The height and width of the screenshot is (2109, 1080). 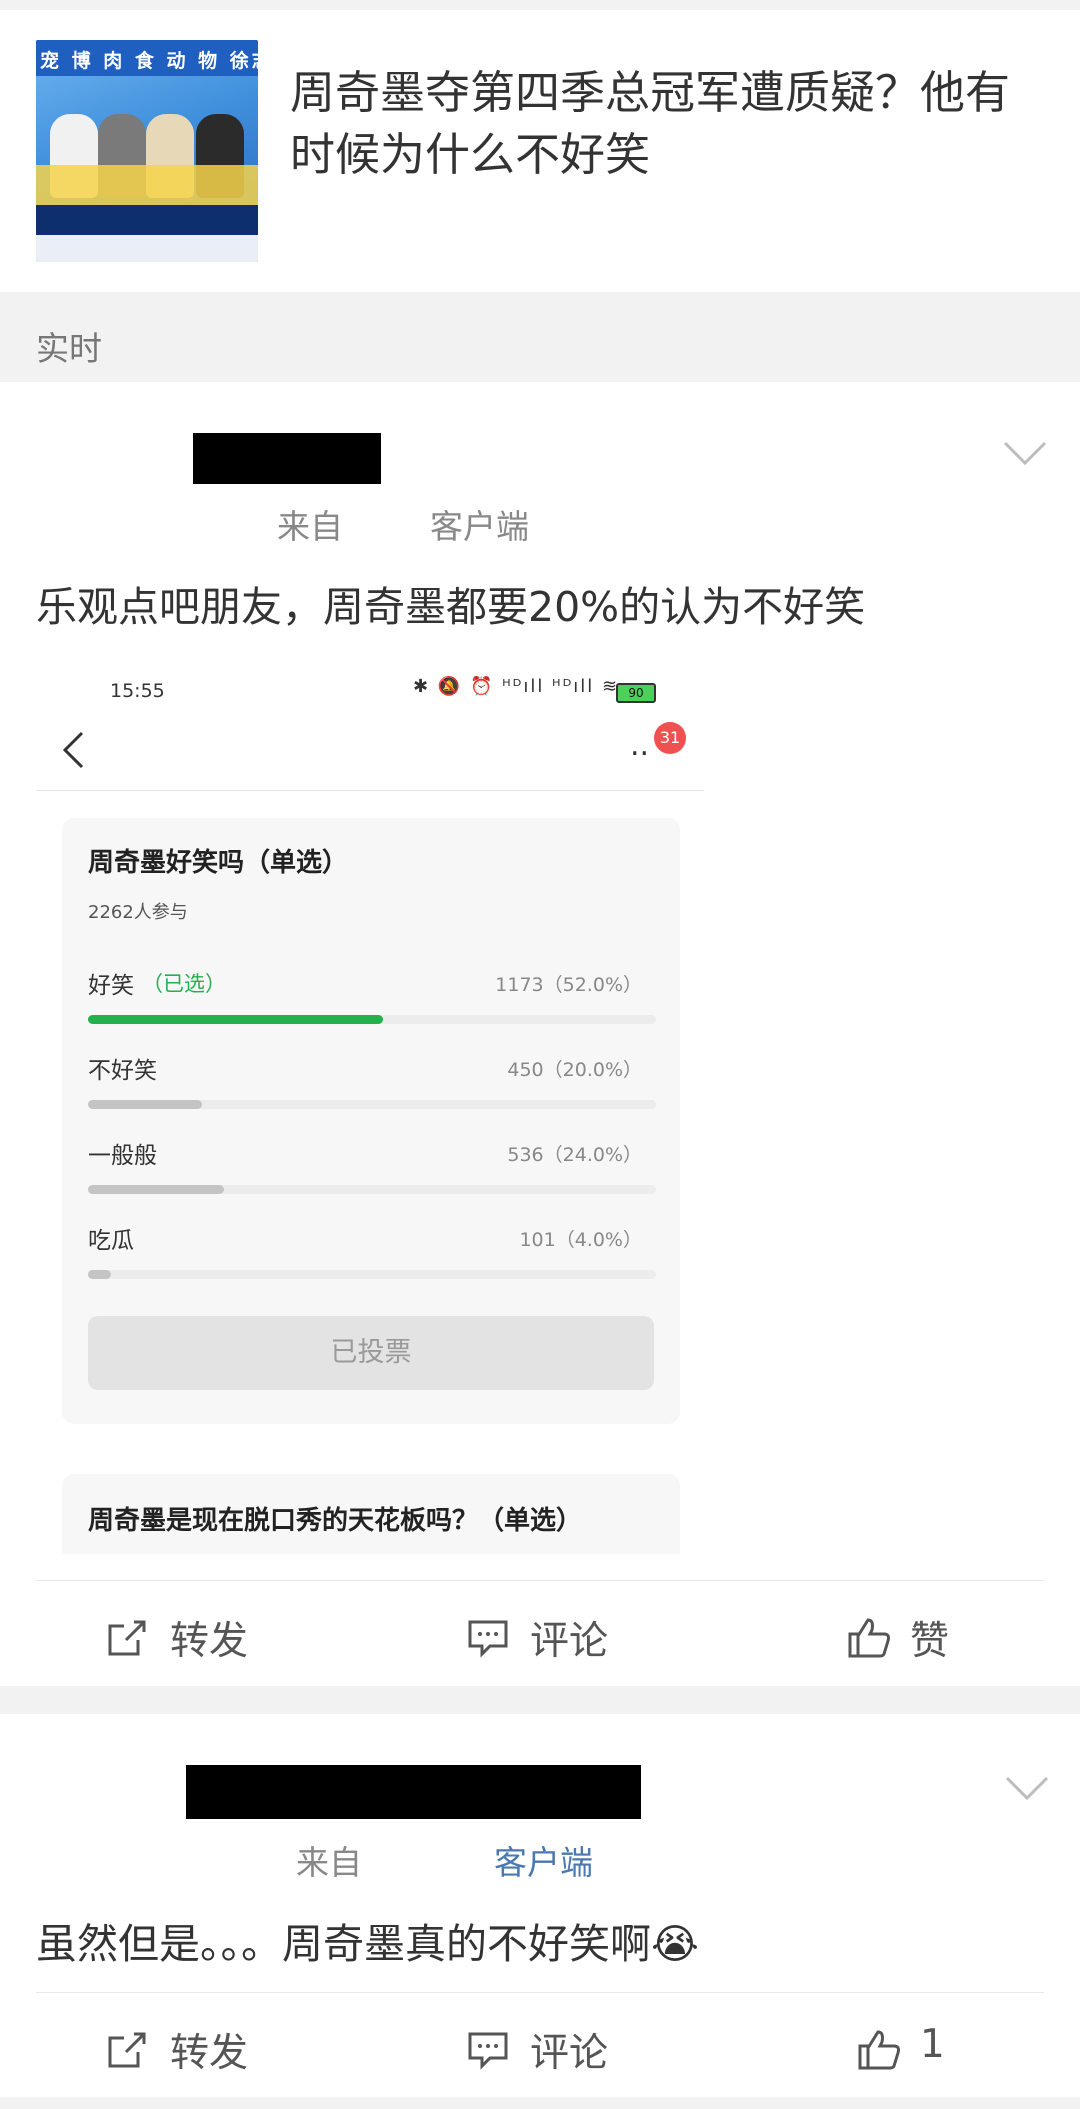 What do you see at coordinates (574, 1070) in the screenshot?
I see `poll-option-count: 450（20.0%）` at bounding box center [574, 1070].